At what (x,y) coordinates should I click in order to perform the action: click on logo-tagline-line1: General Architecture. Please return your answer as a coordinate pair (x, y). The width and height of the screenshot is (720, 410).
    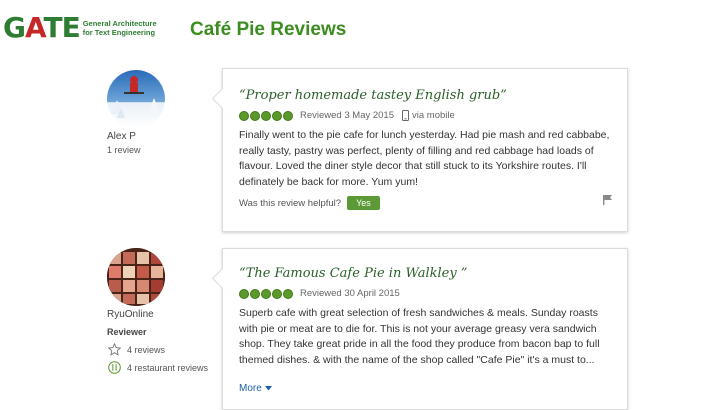
    Looking at the image, I should click on (119, 23).